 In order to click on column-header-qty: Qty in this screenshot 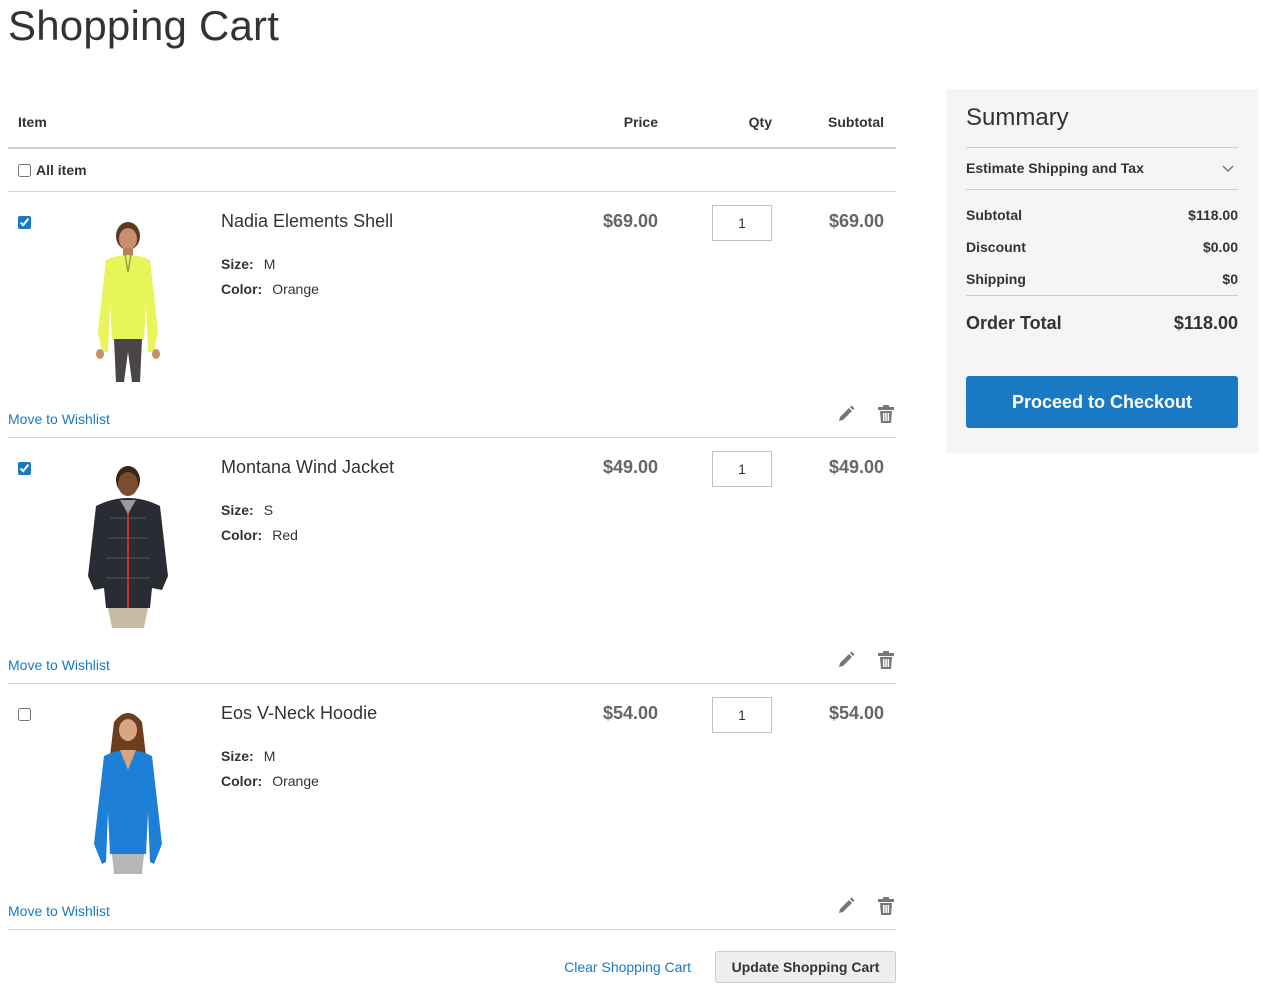, I will do `click(760, 122)`.